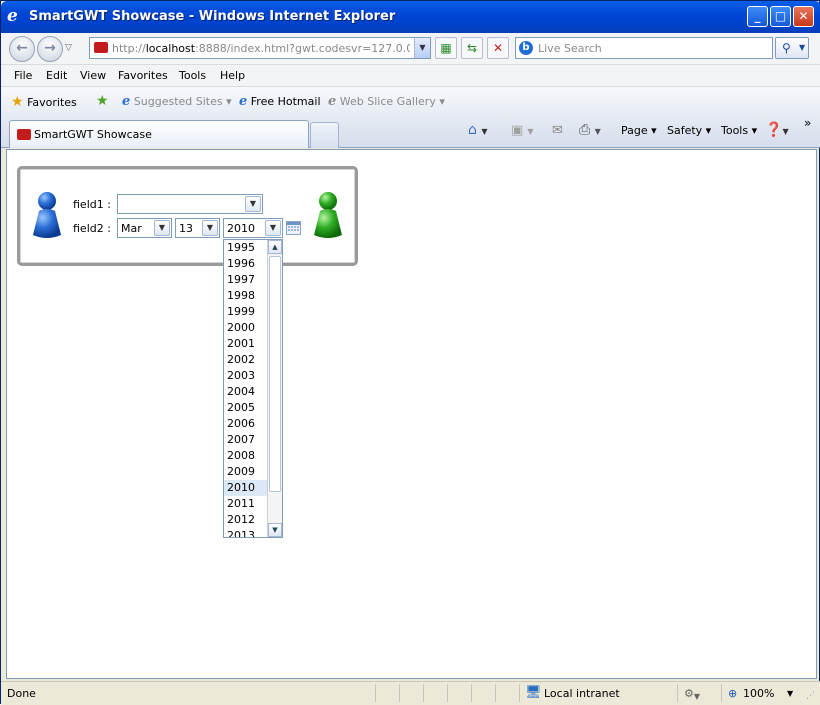 The width and height of the screenshot is (820, 705). Describe the element at coordinates (246, 312) in the screenshot. I see `year-option: 1999` at that location.